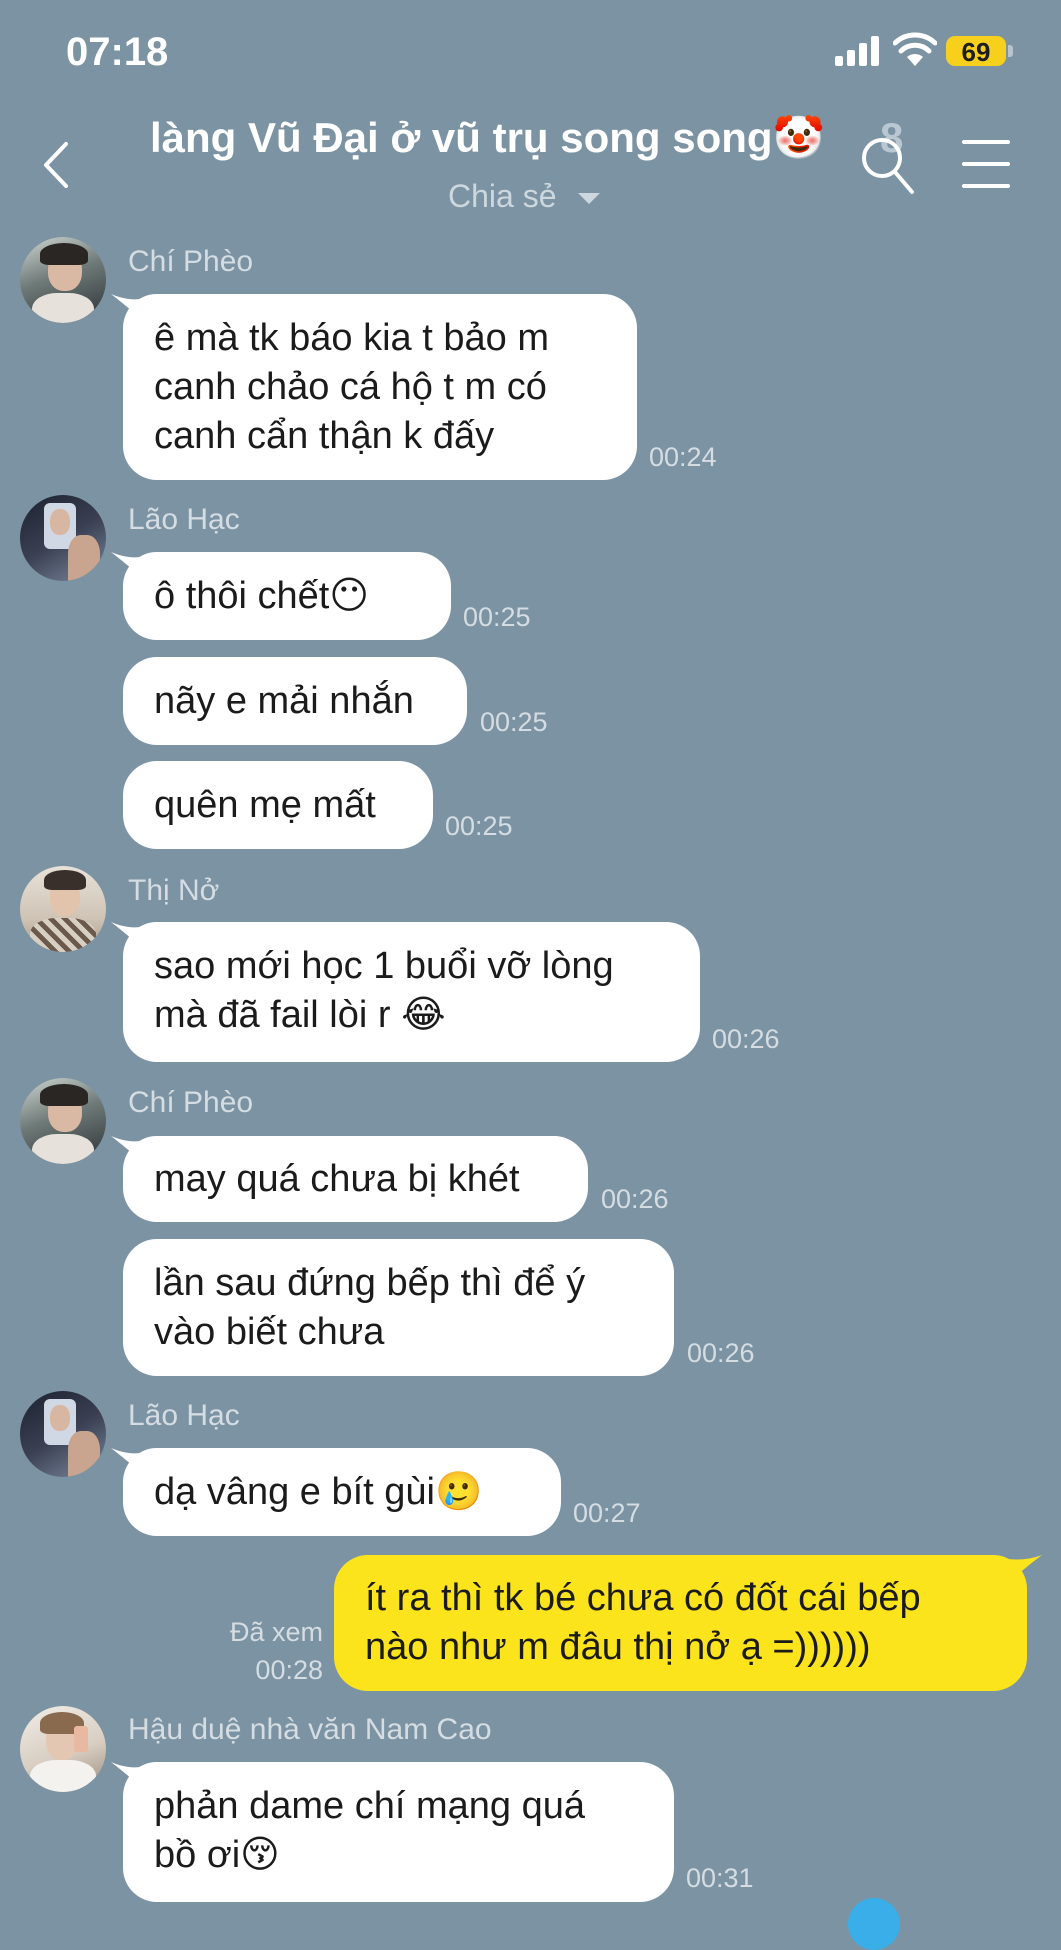 This screenshot has height=1950, width=1061. What do you see at coordinates (398, 1832) in the screenshot?
I see `message-bubble: phản dame chí mạng quá bồ ơi😚` at bounding box center [398, 1832].